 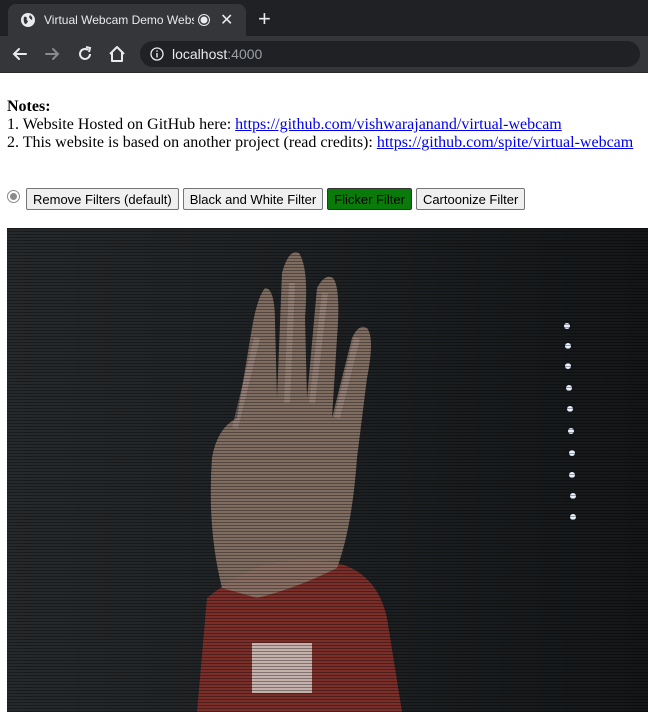 What do you see at coordinates (200, 54) in the screenshot?
I see `url-host: localhost` at bounding box center [200, 54].